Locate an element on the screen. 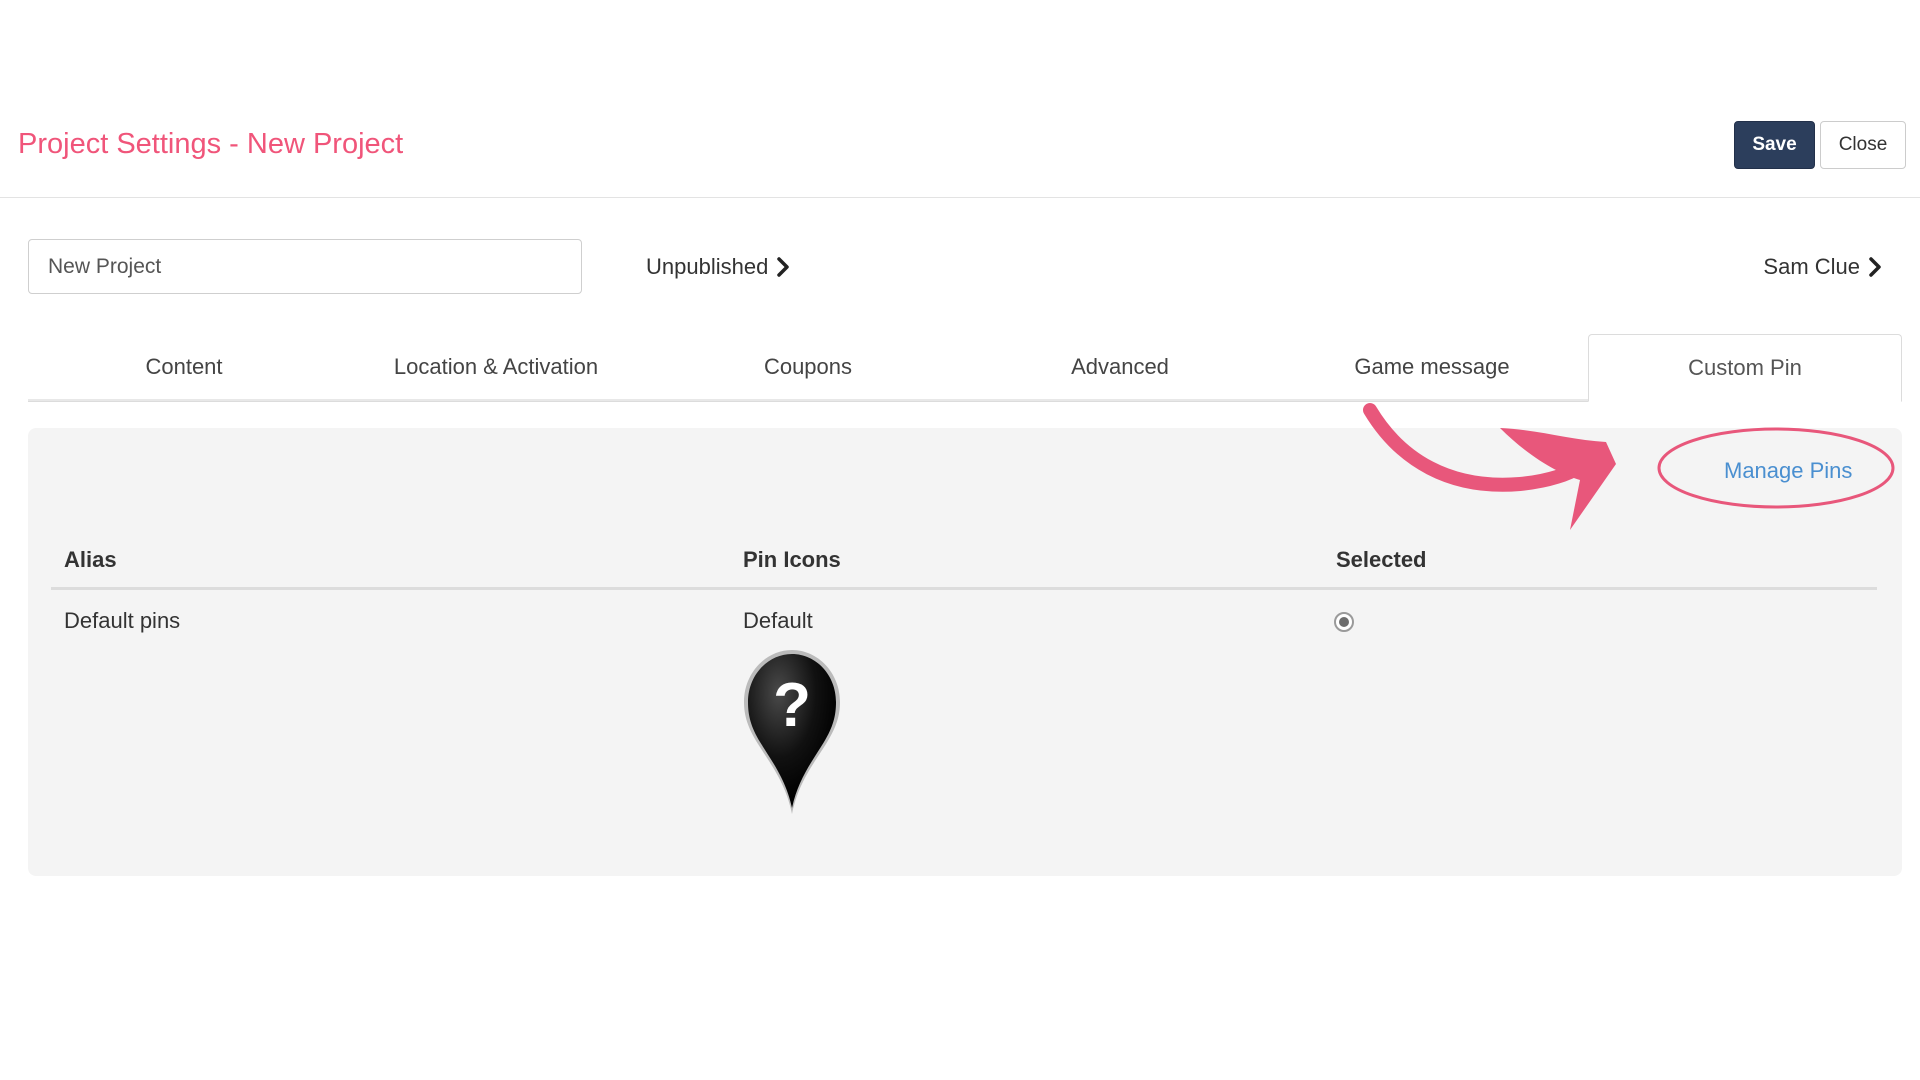 This screenshot has height=1080, width=1920. row-selected-radio is located at coordinates (1344, 622).